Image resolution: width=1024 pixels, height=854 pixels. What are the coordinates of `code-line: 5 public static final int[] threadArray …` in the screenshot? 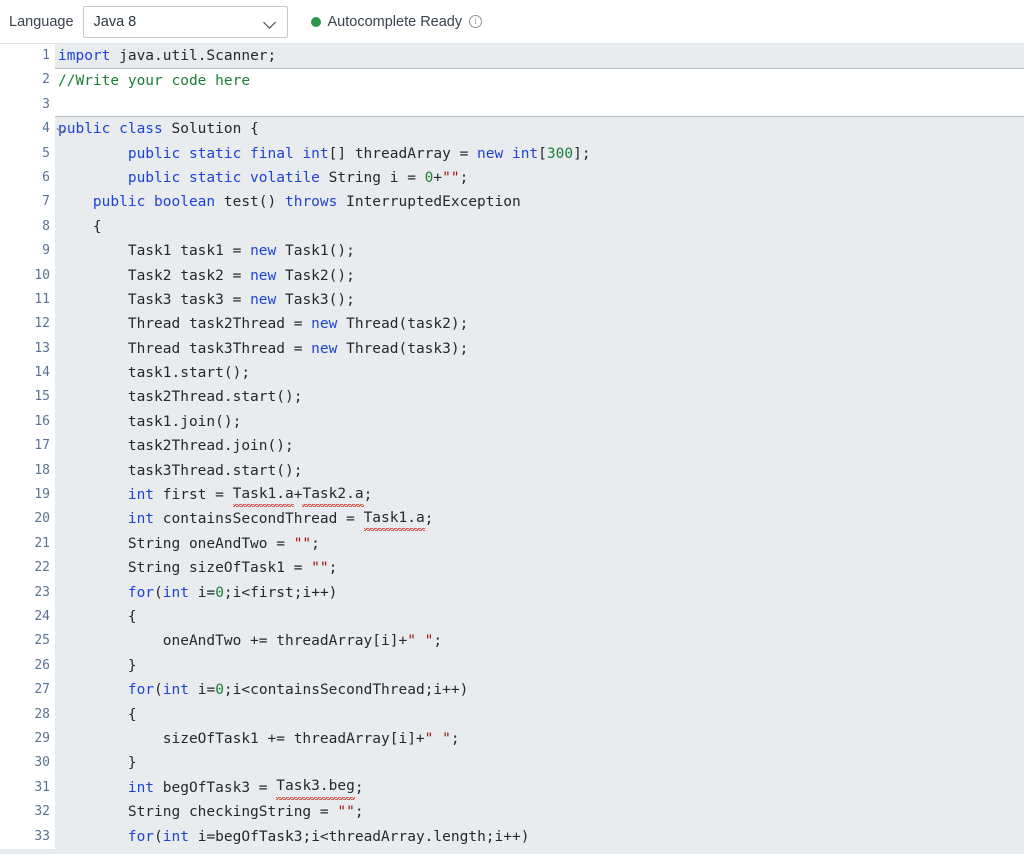 It's located at (512, 153).